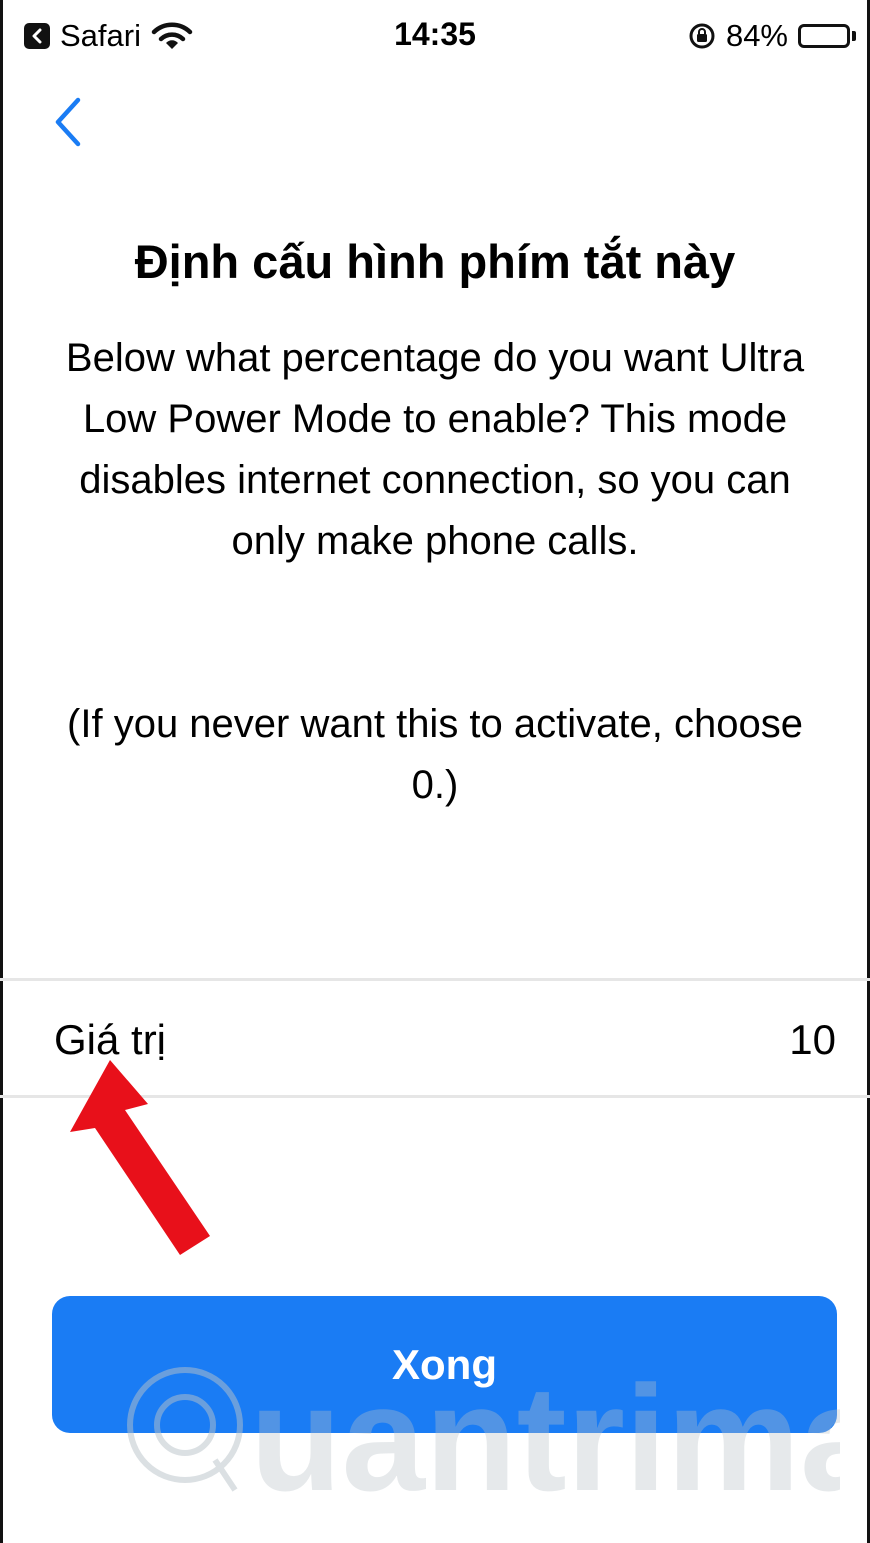  I want to click on red-arrow-annotation, so click(150, 1165).